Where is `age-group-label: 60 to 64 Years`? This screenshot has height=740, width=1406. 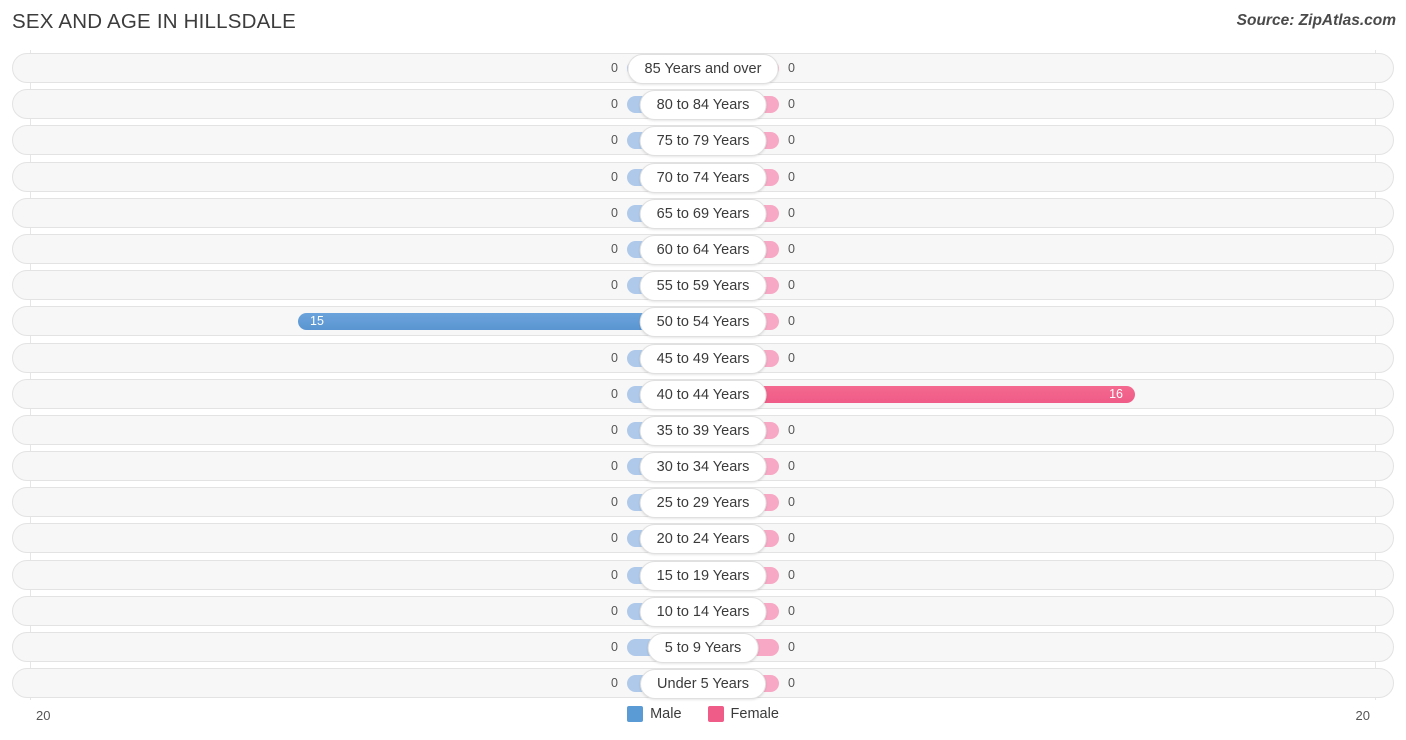
age-group-label: 60 to 64 Years is located at coordinates (703, 249).